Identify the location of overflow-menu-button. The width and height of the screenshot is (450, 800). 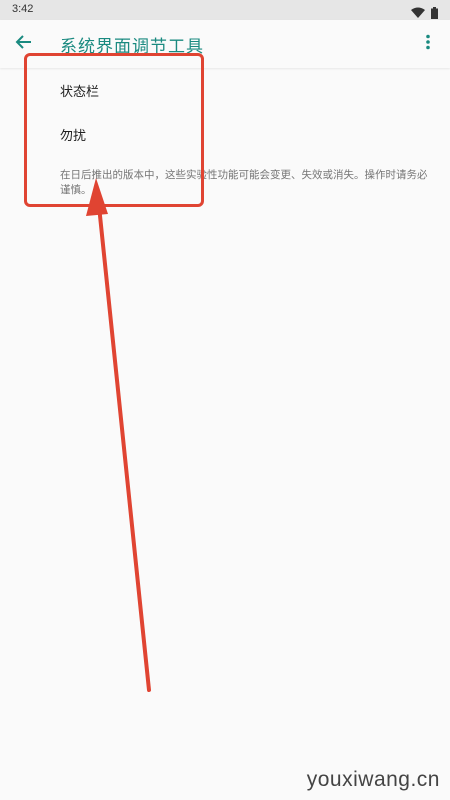
(428, 44).